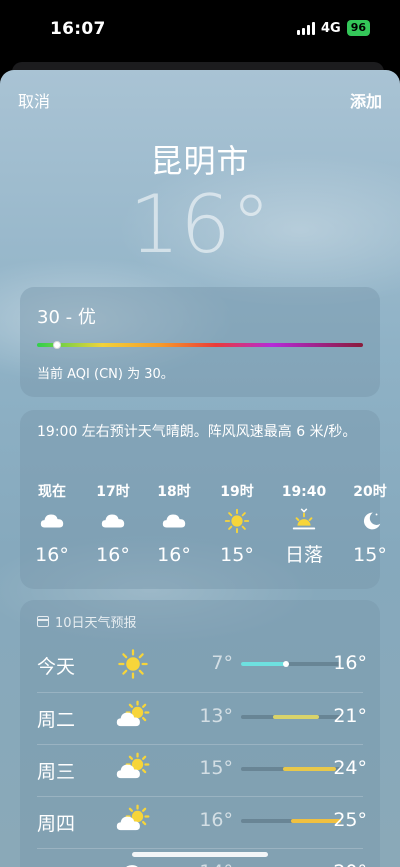 This screenshot has height=867, width=400. I want to click on battery-icon: 96, so click(358, 28).